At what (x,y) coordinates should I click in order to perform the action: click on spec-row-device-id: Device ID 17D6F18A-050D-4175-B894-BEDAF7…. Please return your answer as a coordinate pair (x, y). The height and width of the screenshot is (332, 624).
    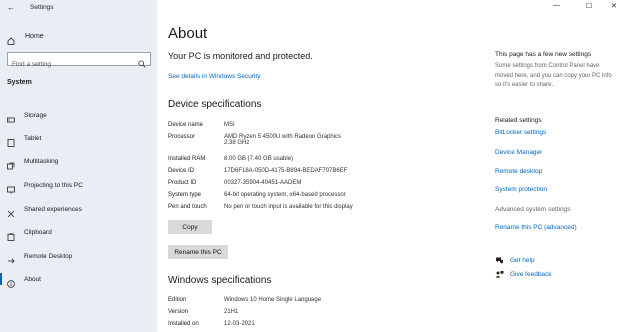
    Looking at the image, I should click on (257, 171).